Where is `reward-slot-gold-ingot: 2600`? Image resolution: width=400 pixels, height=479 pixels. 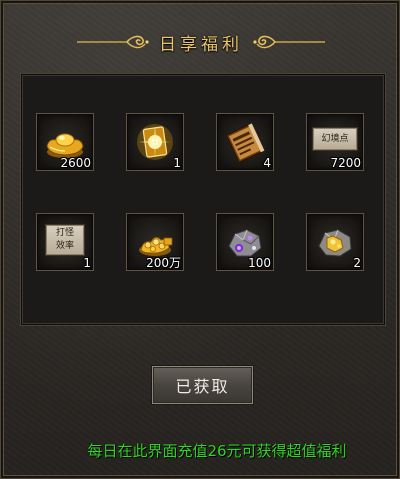
reward-slot-gold-ingot: 2600 is located at coordinates (65, 142).